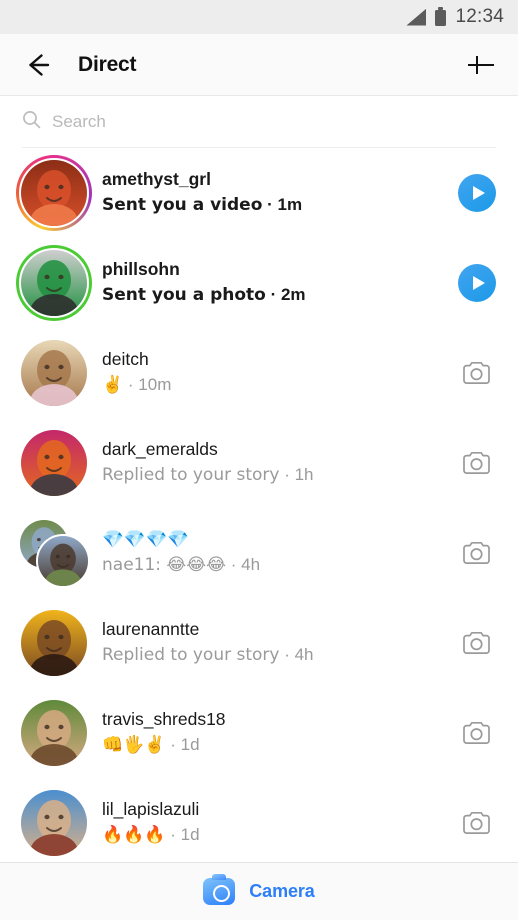 The image size is (518, 920). I want to click on thread-username: dark_emeralds, so click(160, 449).